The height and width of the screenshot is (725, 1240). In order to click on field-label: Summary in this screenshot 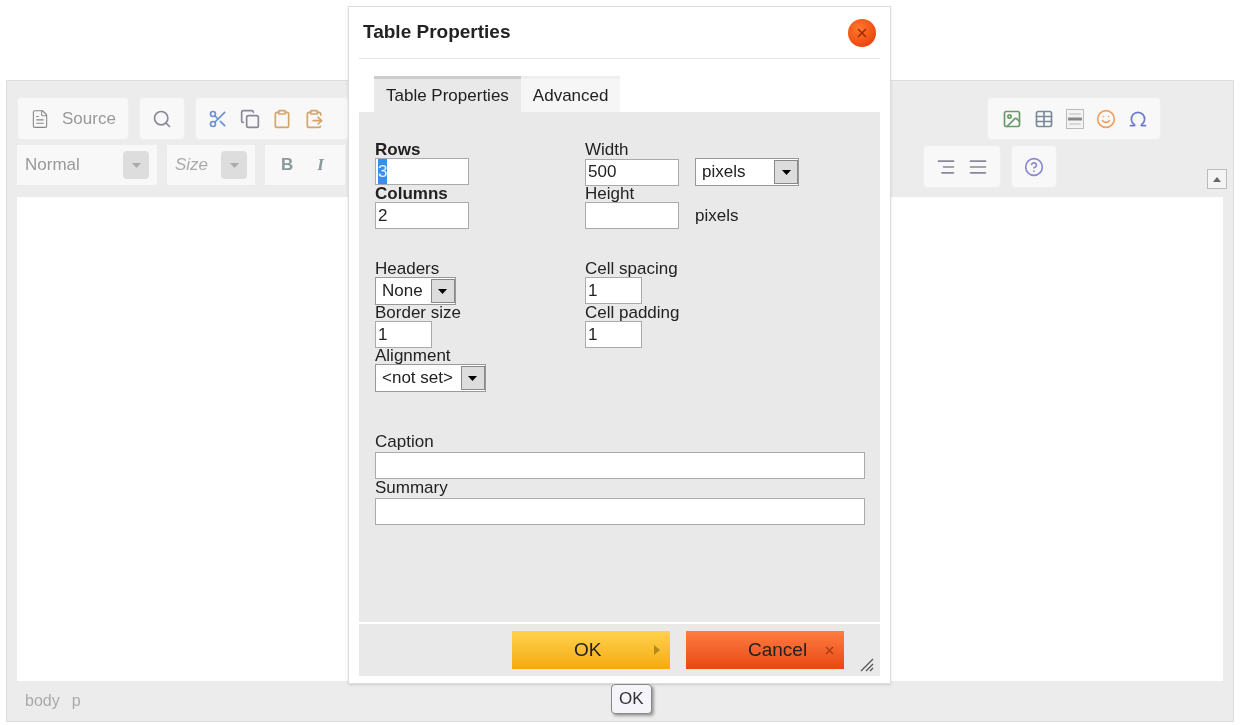, I will do `click(411, 488)`.